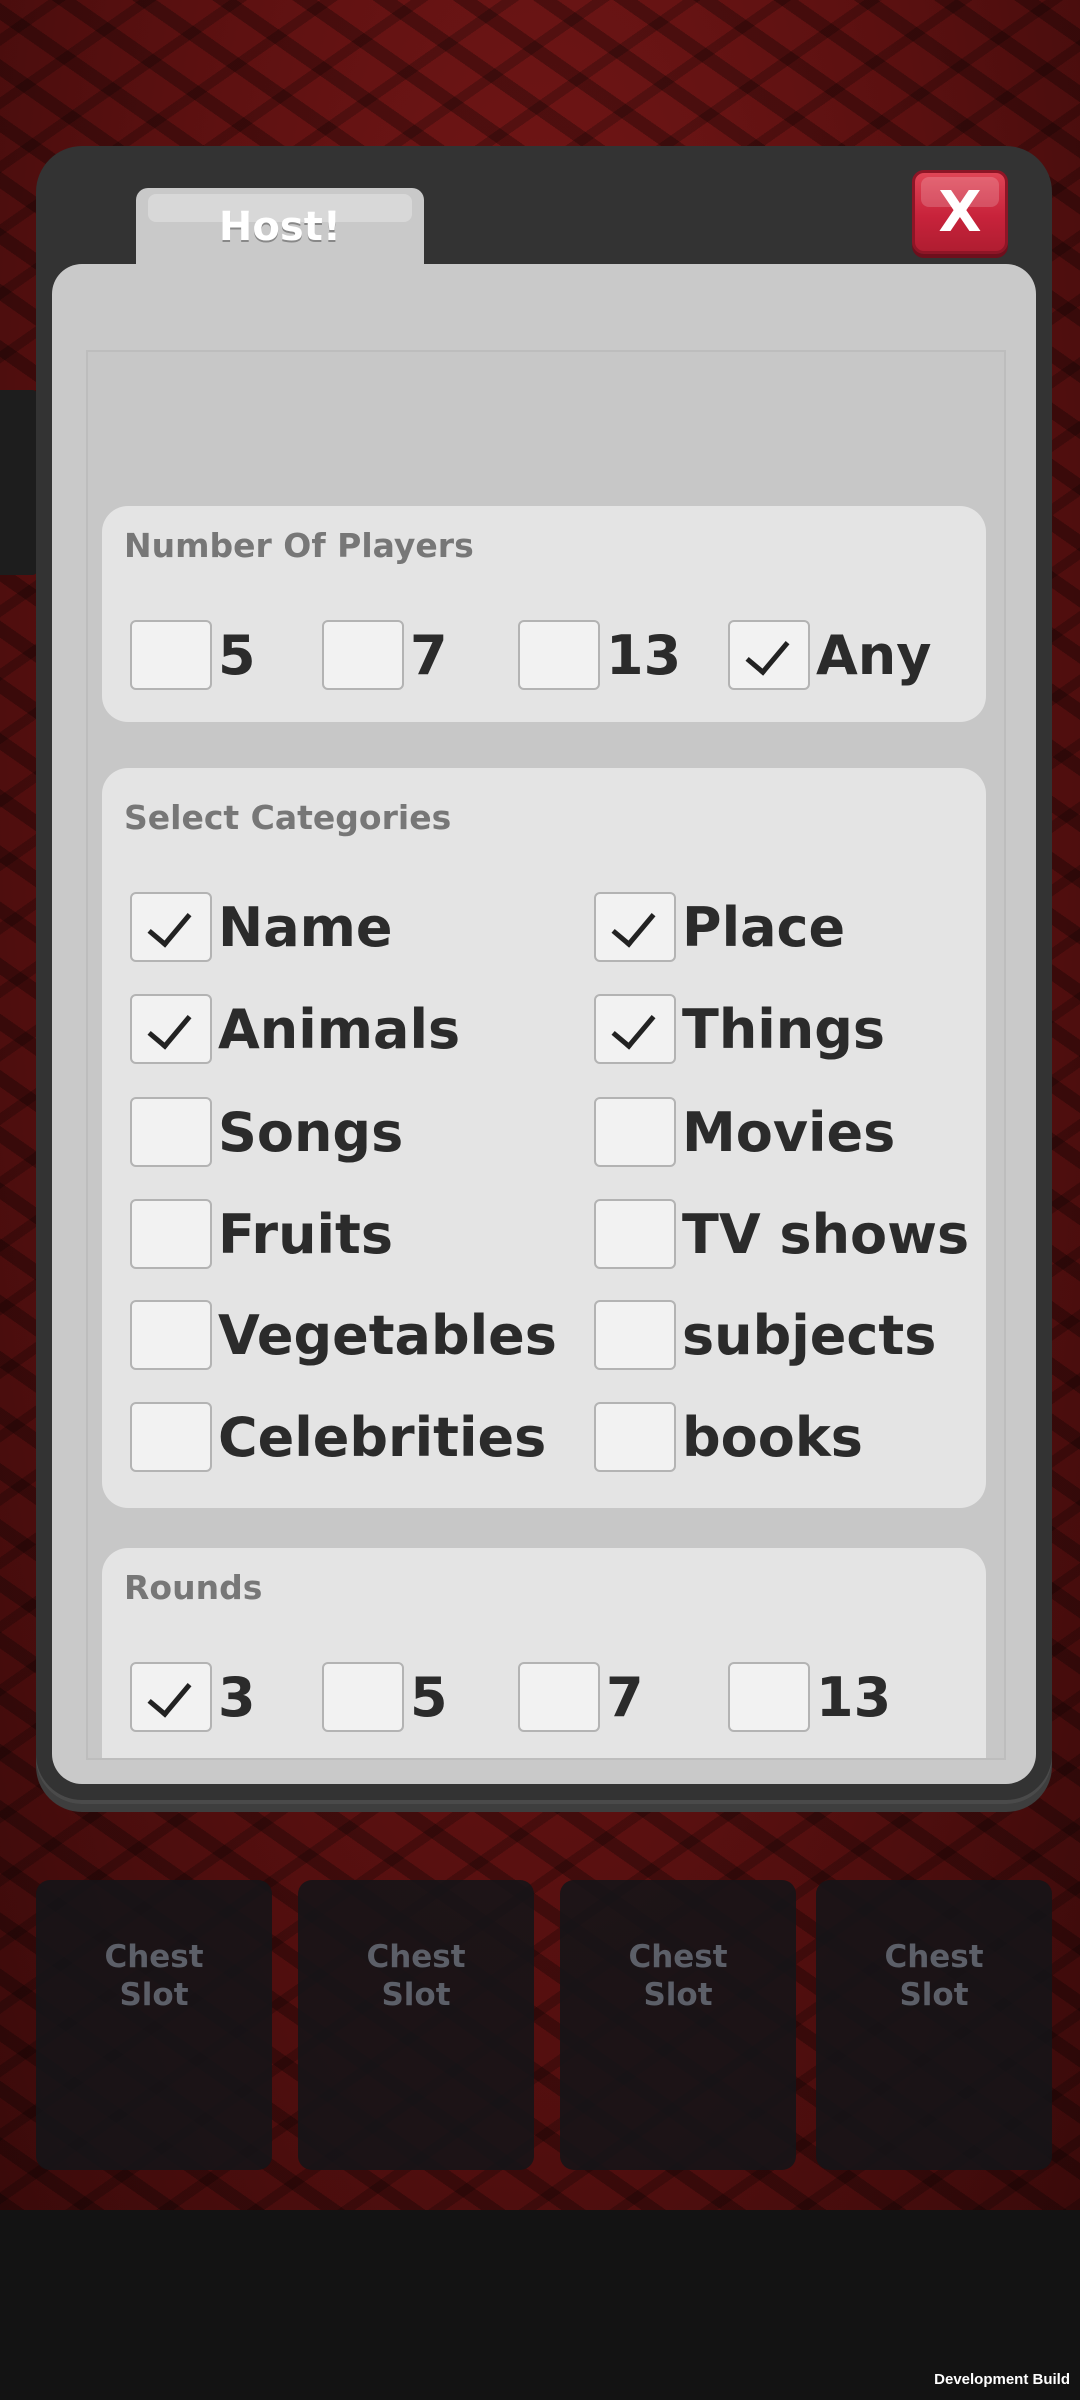  I want to click on close-button: X, so click(960, 212).